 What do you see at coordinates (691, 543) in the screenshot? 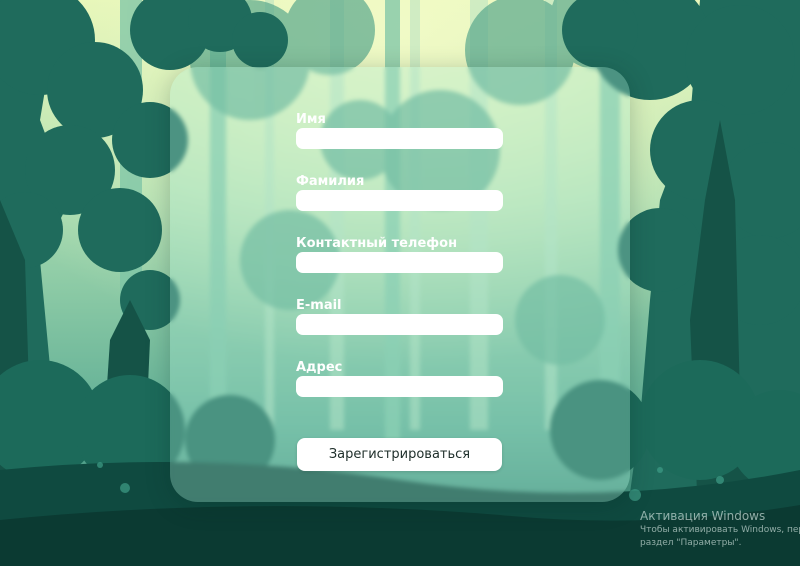
I see `watermark-line-2: раздел "Параметры".` at bounding box center [691, 543].